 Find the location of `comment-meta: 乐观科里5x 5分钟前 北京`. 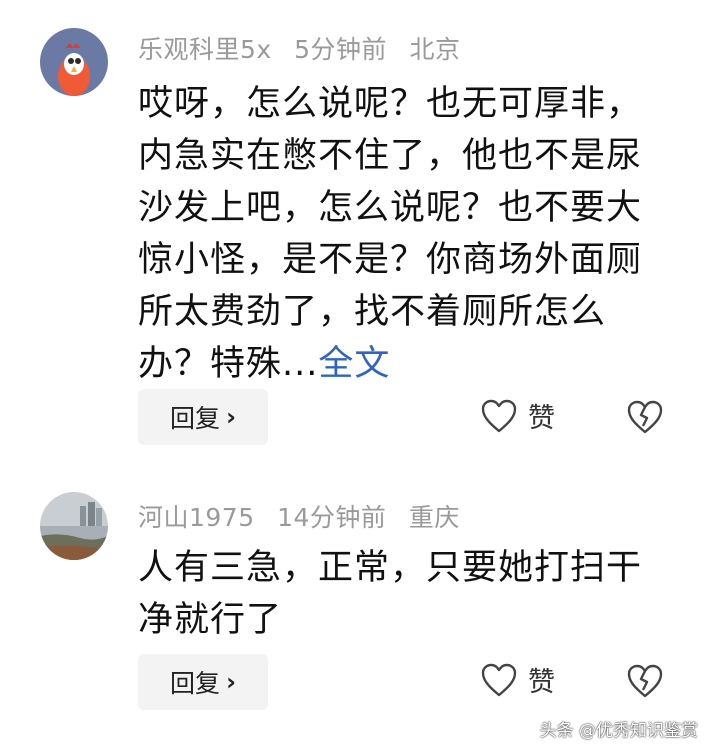

comment-meta: 乐观科里5x 5分钟前 北京 is located at coordinates (306, 48).